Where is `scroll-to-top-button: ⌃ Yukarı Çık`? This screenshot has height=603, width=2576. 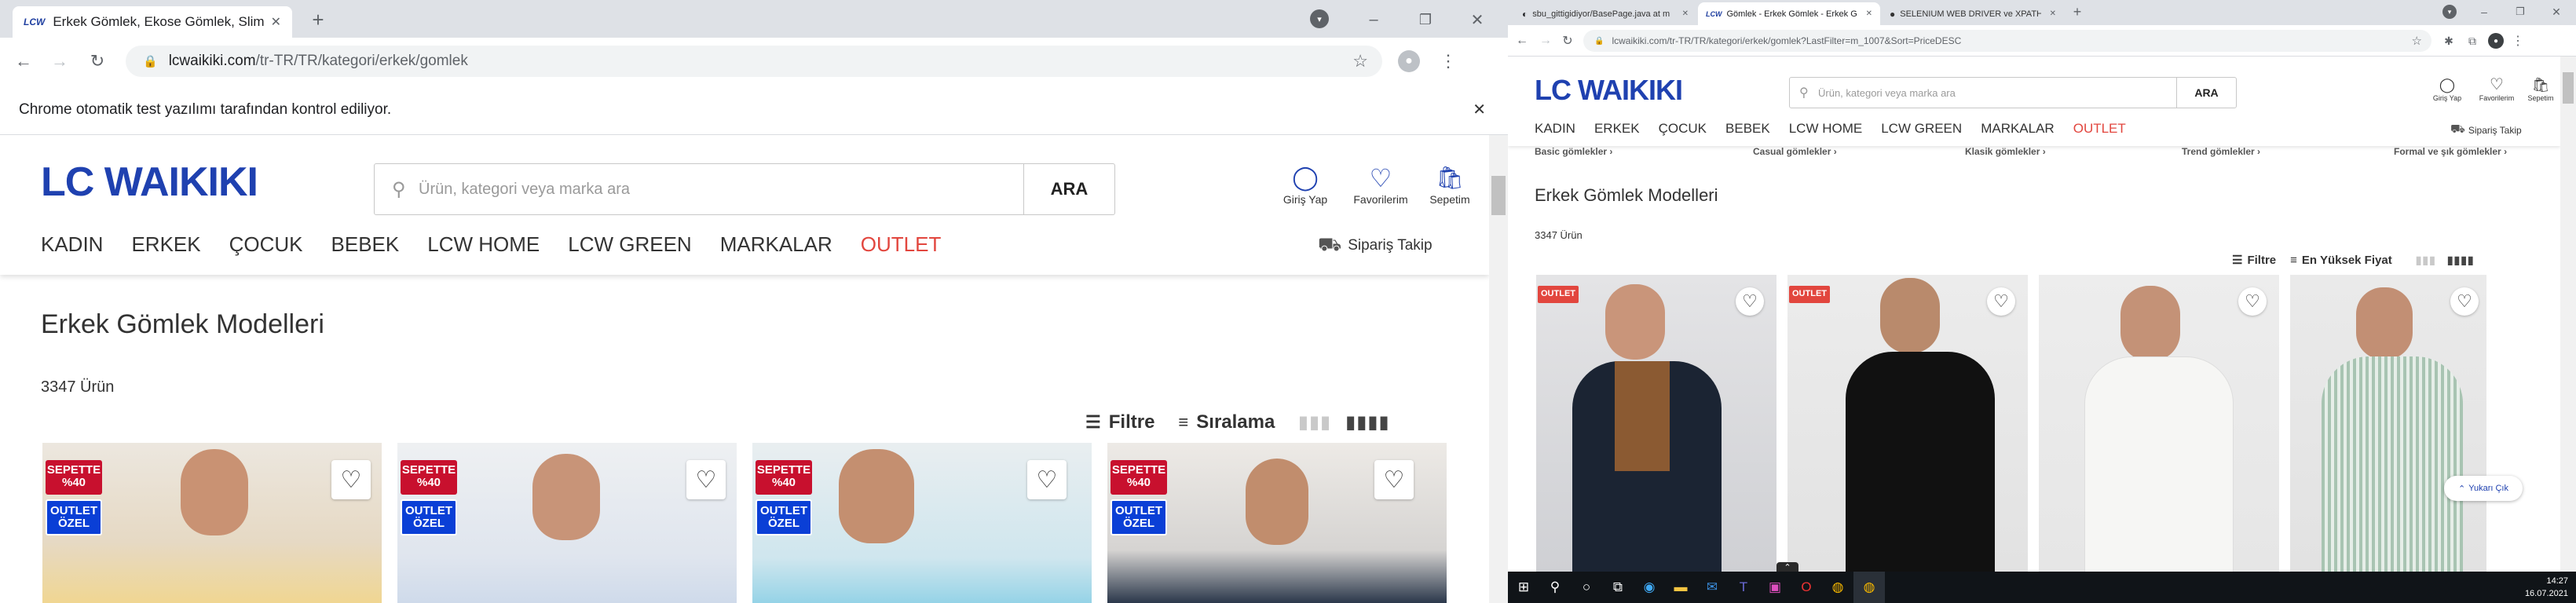 scroll-to-top-button: ⌃ Yukarı Çık is located at coordinates (2484, 488).